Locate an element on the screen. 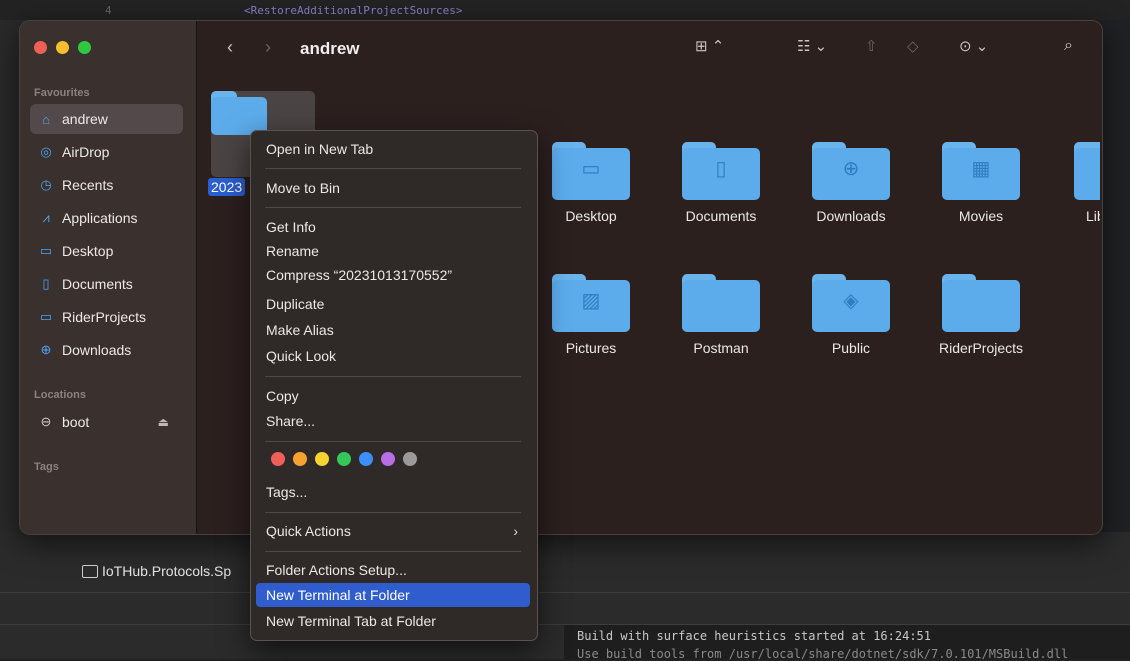 This screenshot has height=661, width=1130. share-icon: ⇧ is located at coordinates (871, 46).